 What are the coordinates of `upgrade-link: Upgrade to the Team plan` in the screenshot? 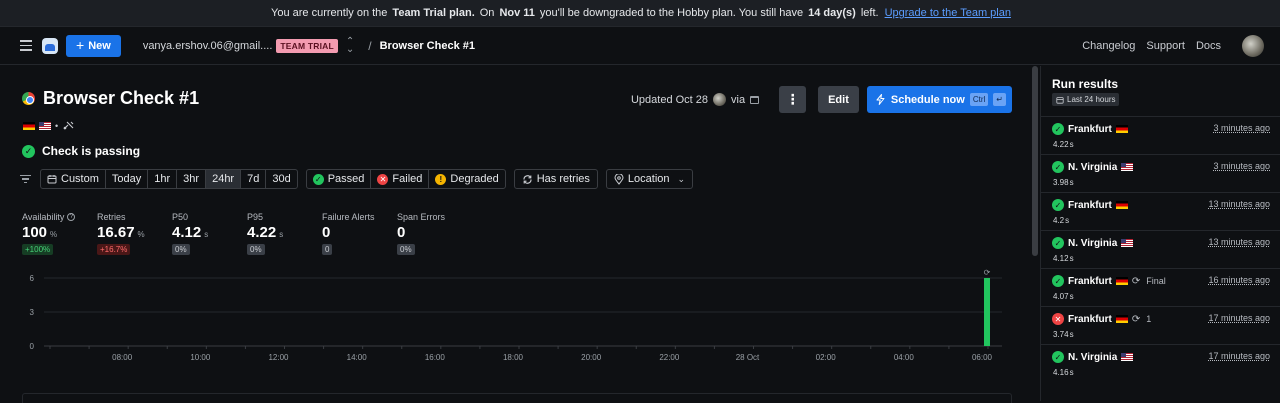 It's located at (948, 13).